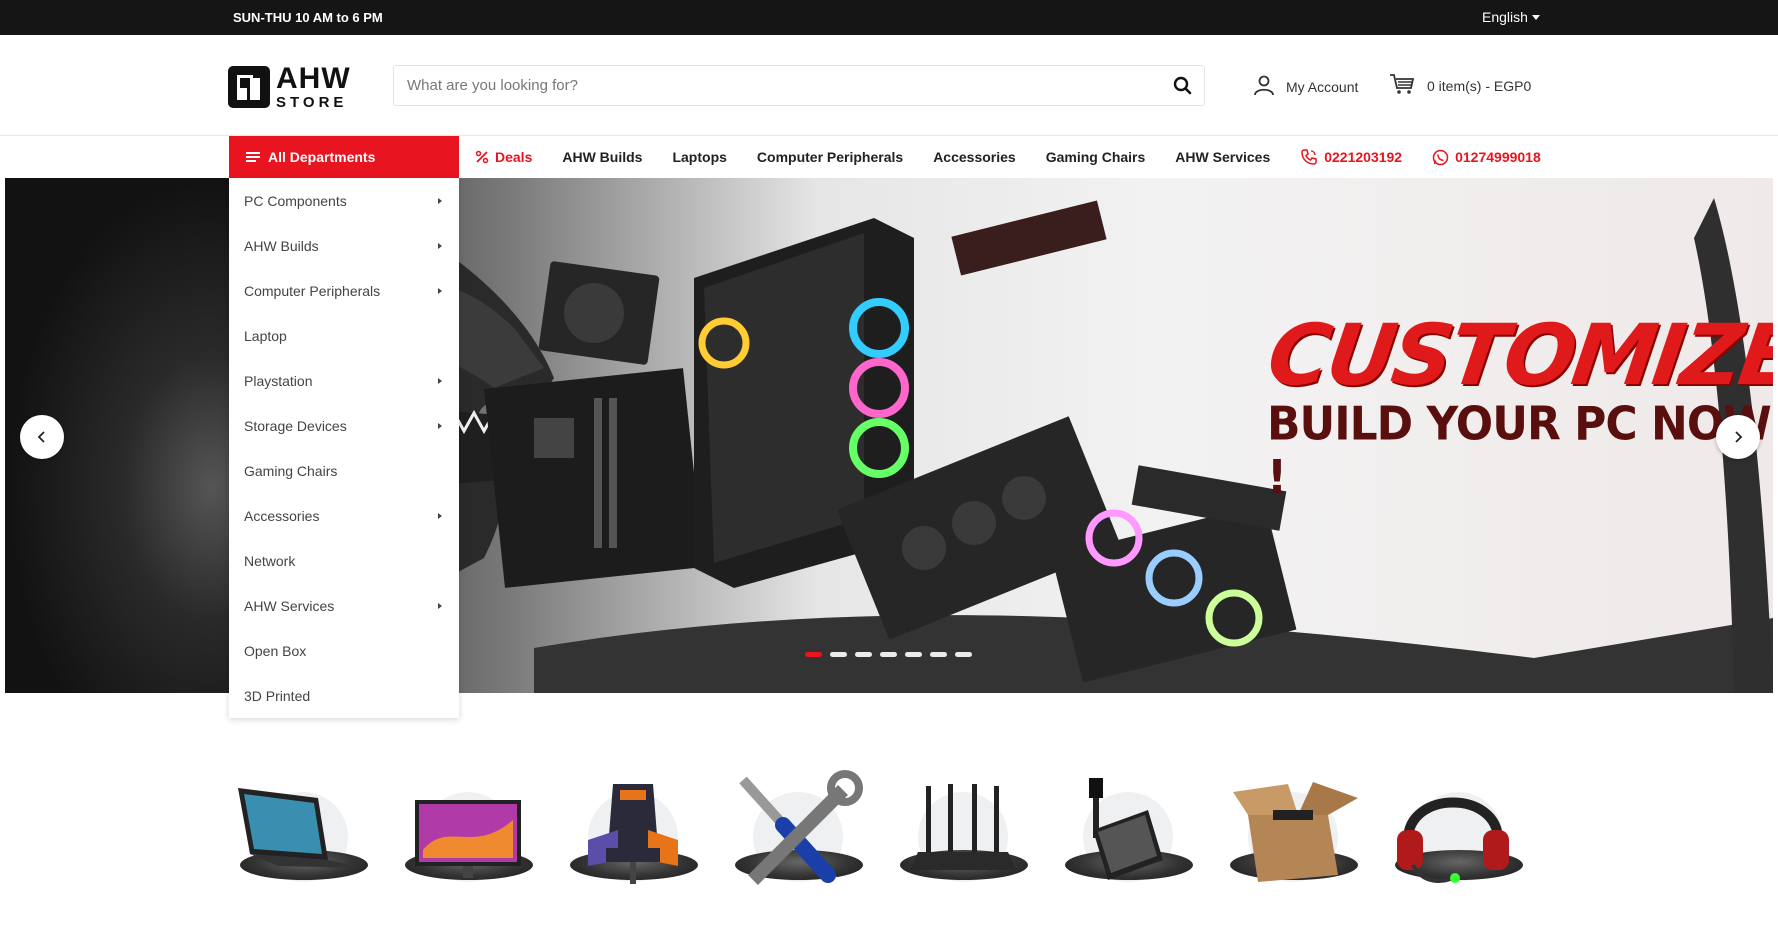  I want to click on category-services, so click(796, 840).